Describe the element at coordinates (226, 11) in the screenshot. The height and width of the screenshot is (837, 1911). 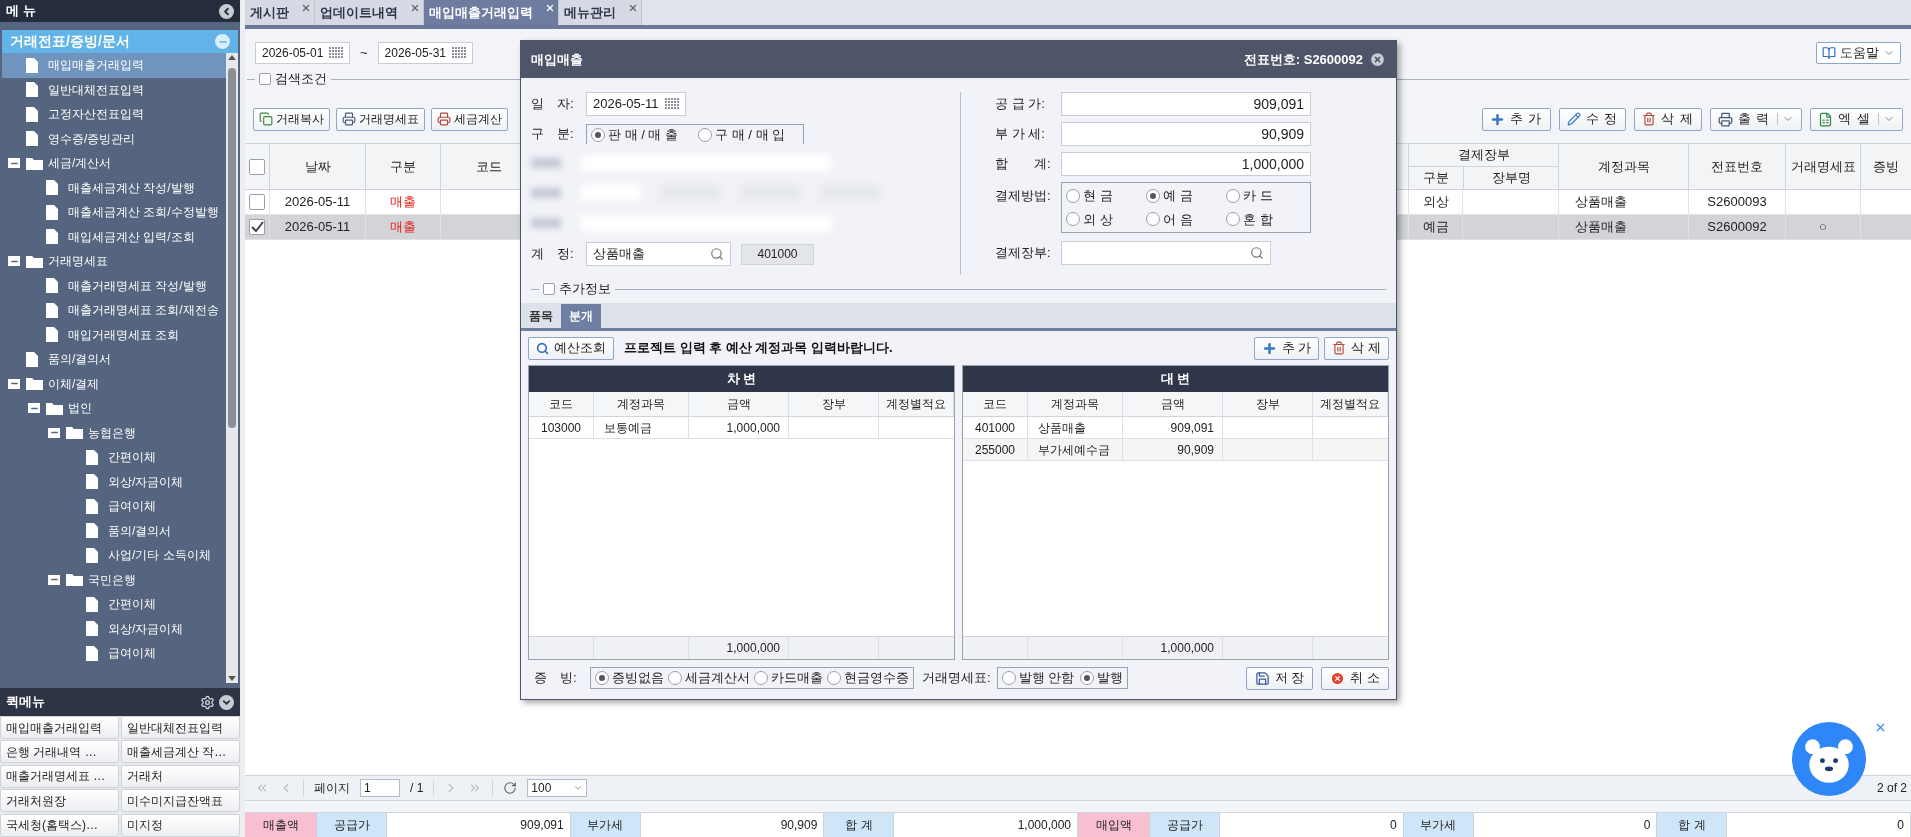
I see `collapse-sidebar-icon` at that location.